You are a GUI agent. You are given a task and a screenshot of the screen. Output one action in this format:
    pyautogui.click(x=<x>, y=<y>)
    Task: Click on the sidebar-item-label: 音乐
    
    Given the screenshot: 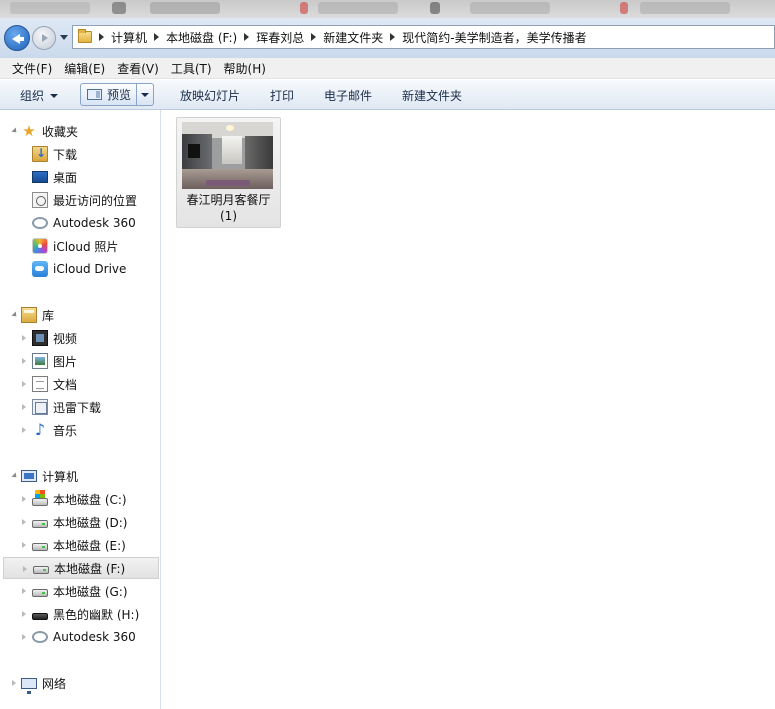 What is the action you would take?
    pyautogui.click(x=65, y=430)
    